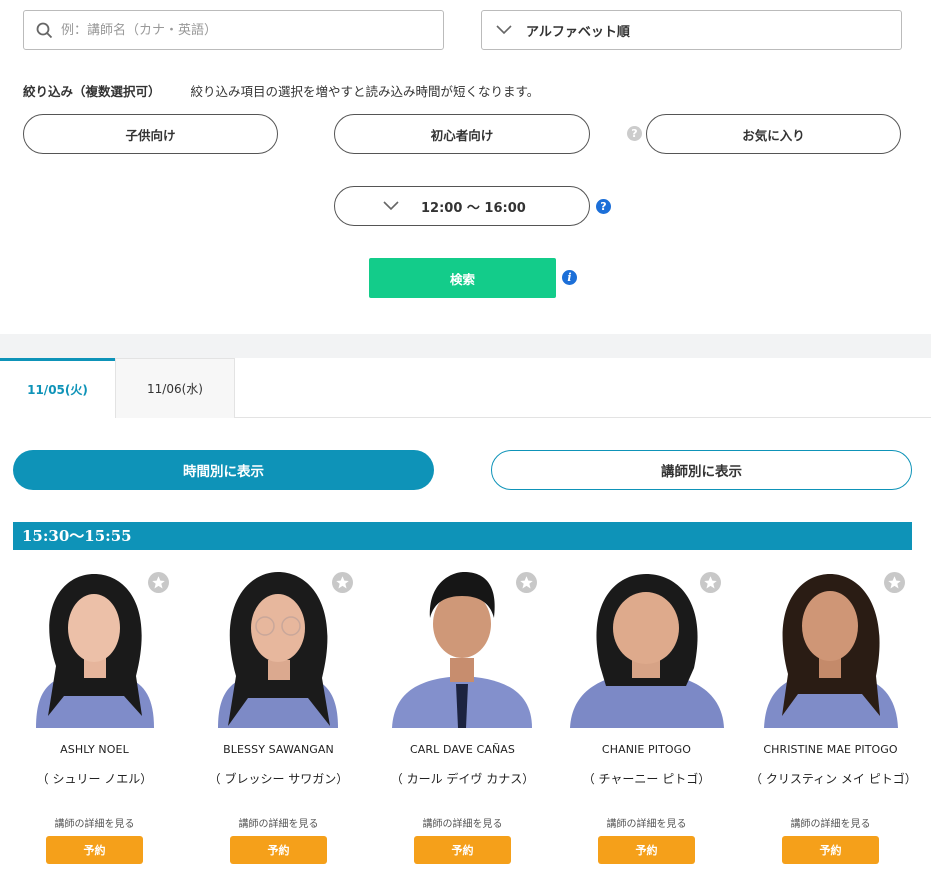 This screenshot has height=877, width=931. I want to click on teacher-name: BLESSY SAWANGAN, so click(278, 749).